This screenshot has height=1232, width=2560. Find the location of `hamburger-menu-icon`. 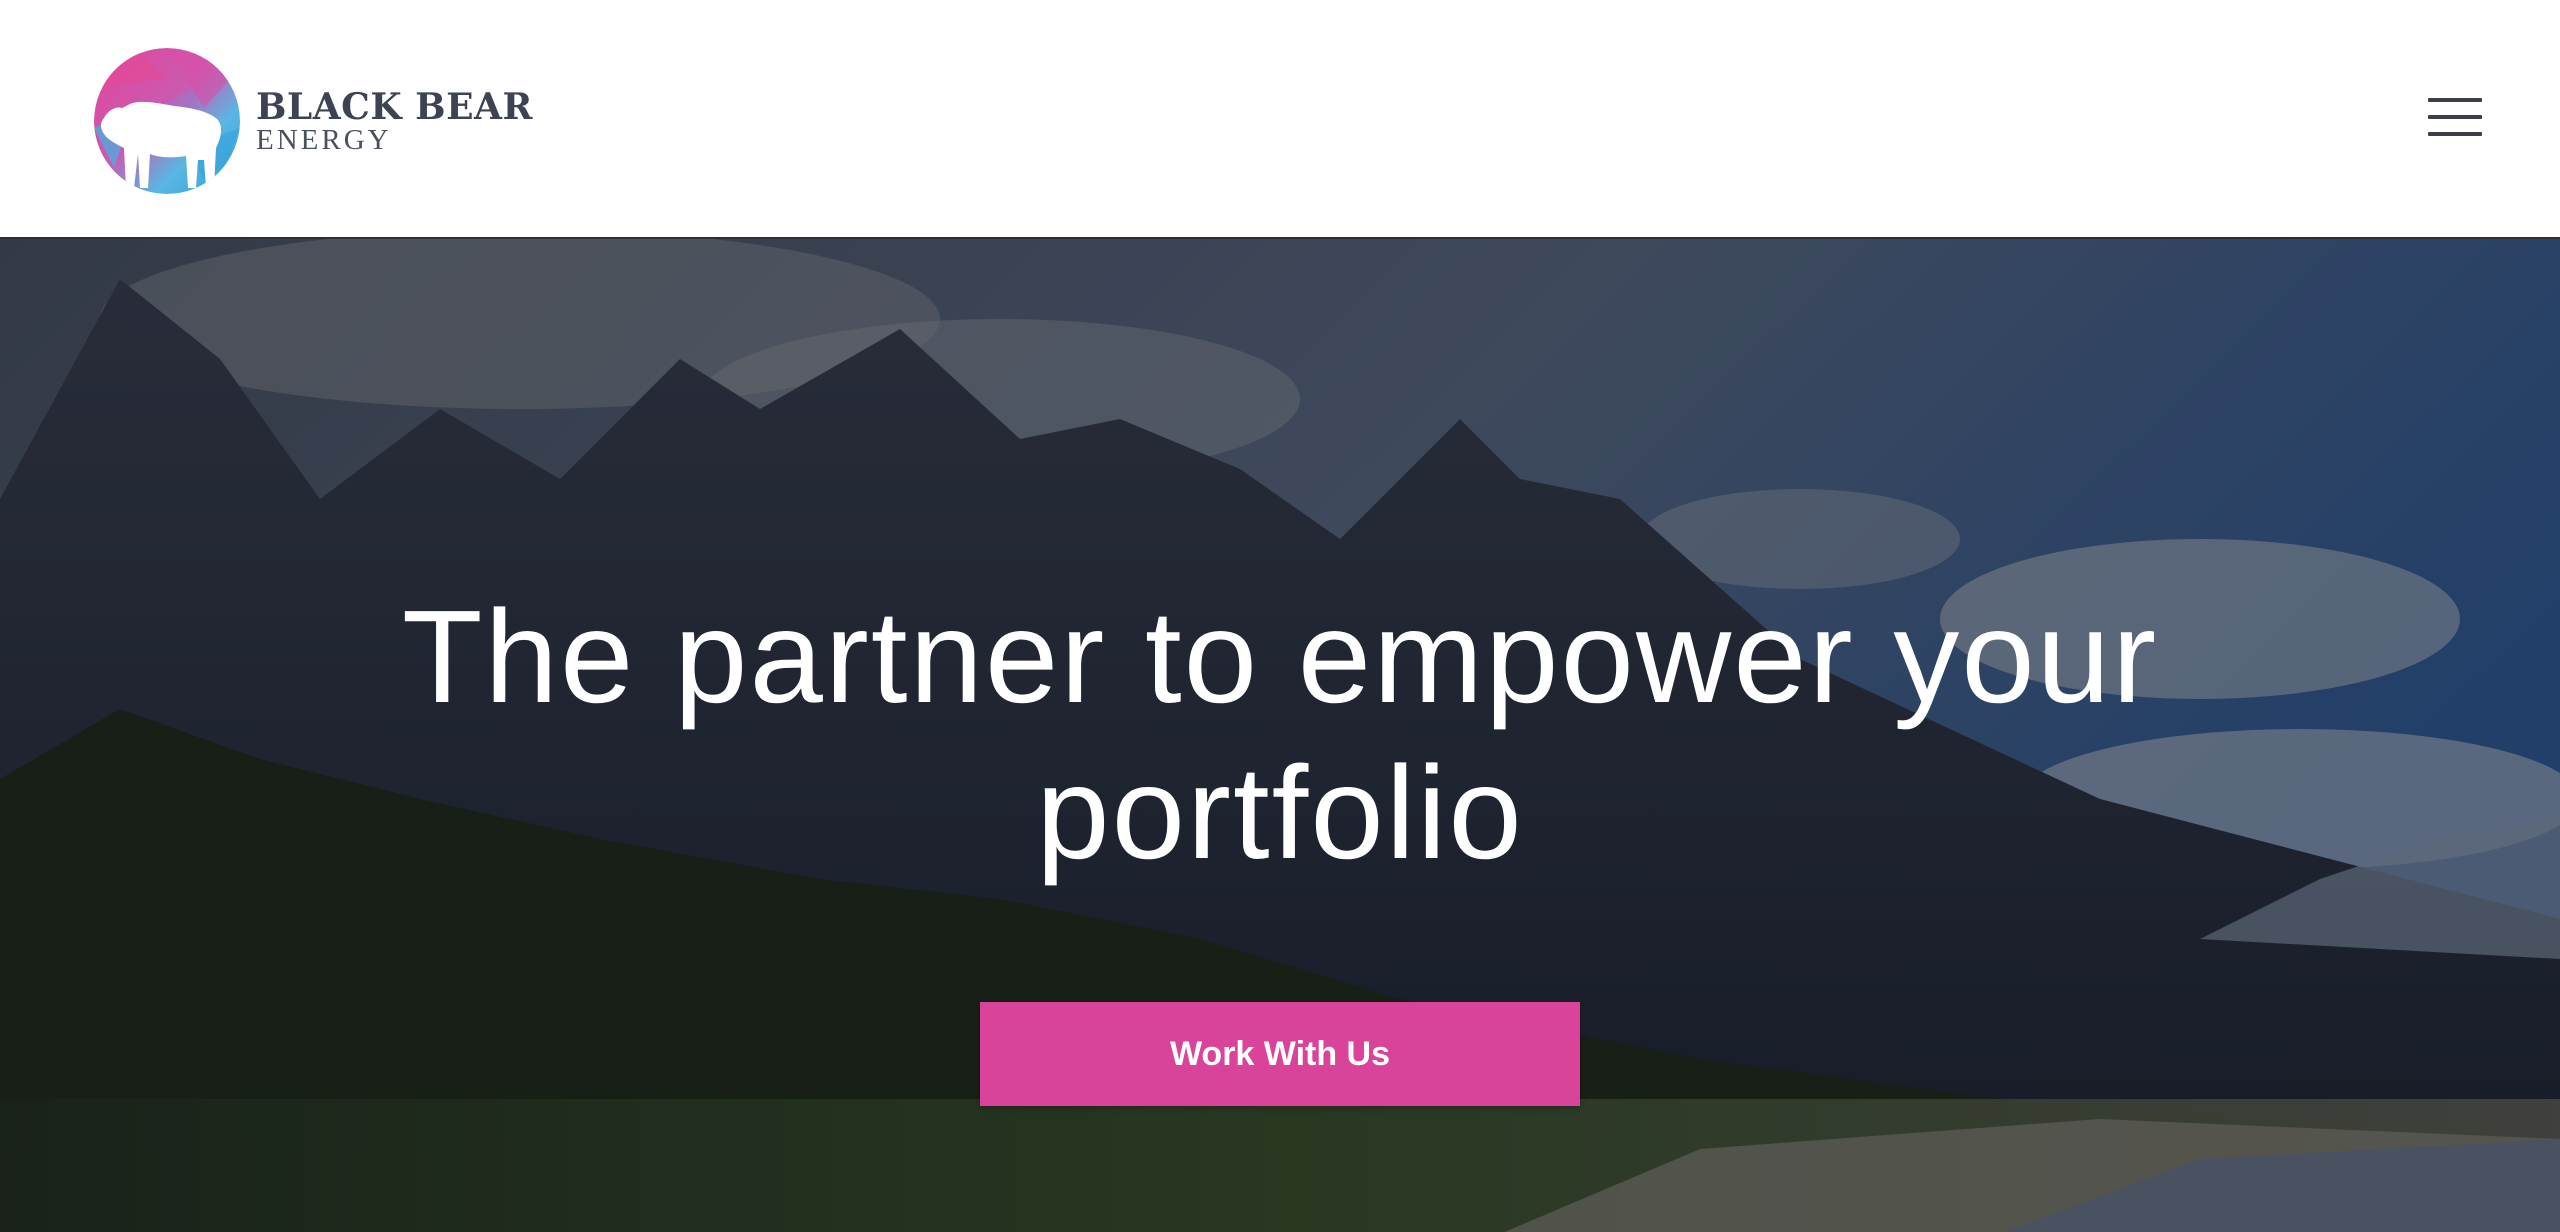

hamburger-menu-icon is located at coordinates (2455, 117).